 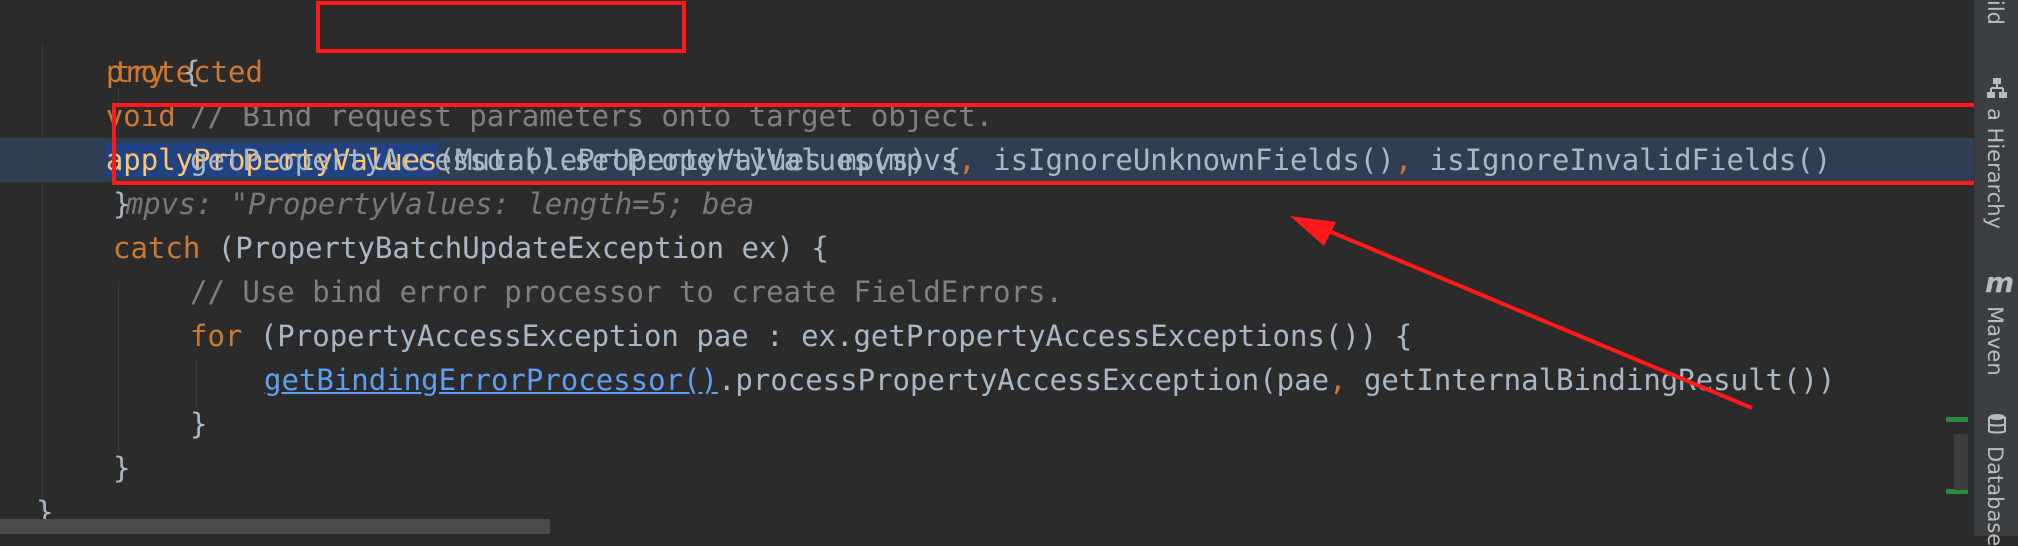 What do you see at coordinates (1995, 496) in the screenshot?
I see `tool-tab-database: Database` at bounding box center [1995, 496].